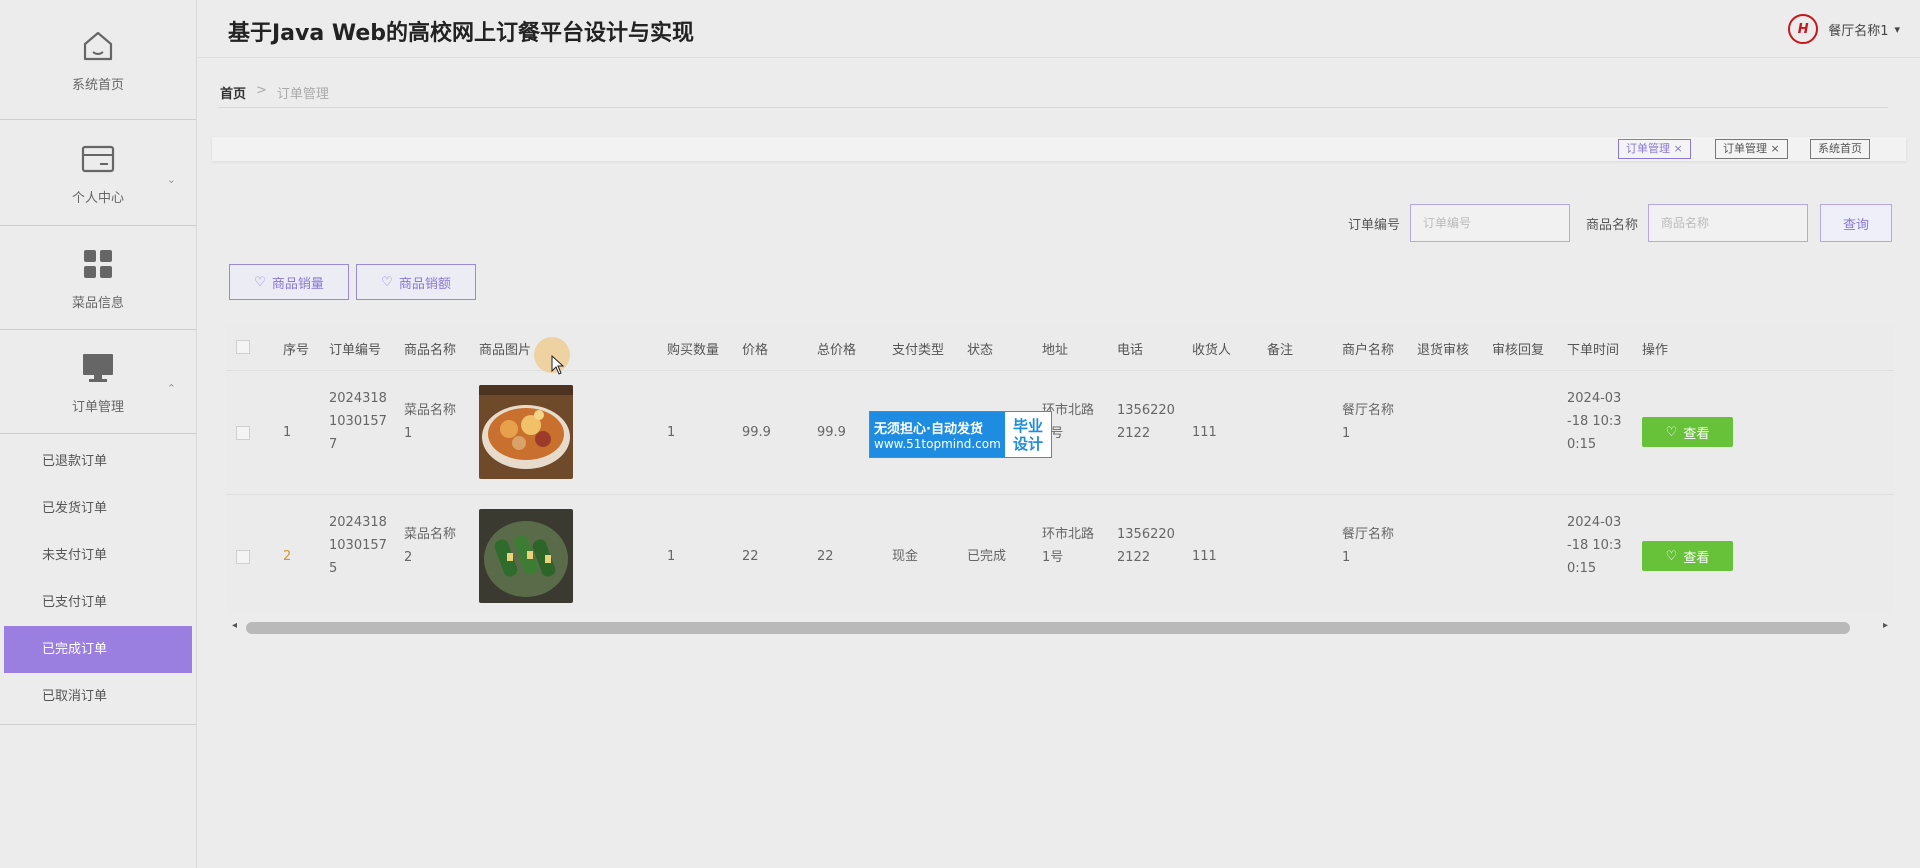 The image size is (1920, 868). What do you see at coordinates (234, 625) in the screenshot?
I see `scroll-left-icon: ◂` at bounding box center [234, 625].